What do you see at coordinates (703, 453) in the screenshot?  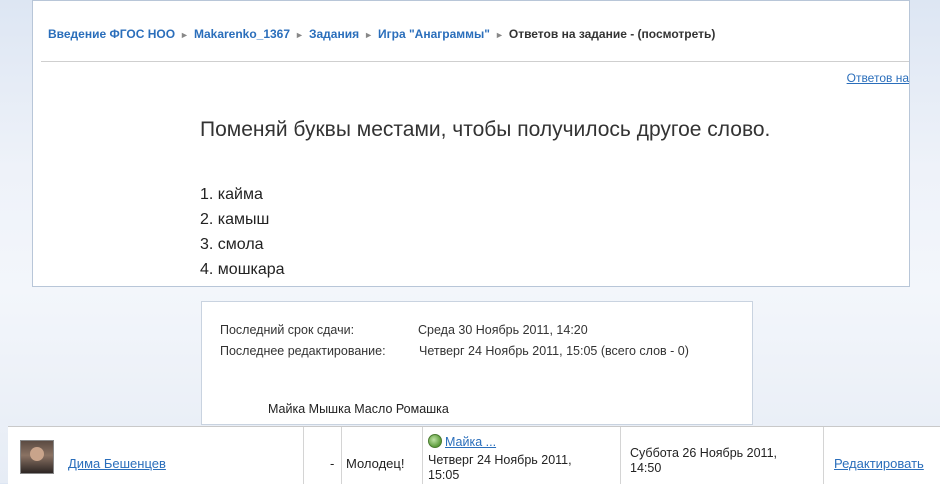 I see `graded-date-line1: Суббота 26 Ноябрь 2011,` at bounding box center [703, 453].